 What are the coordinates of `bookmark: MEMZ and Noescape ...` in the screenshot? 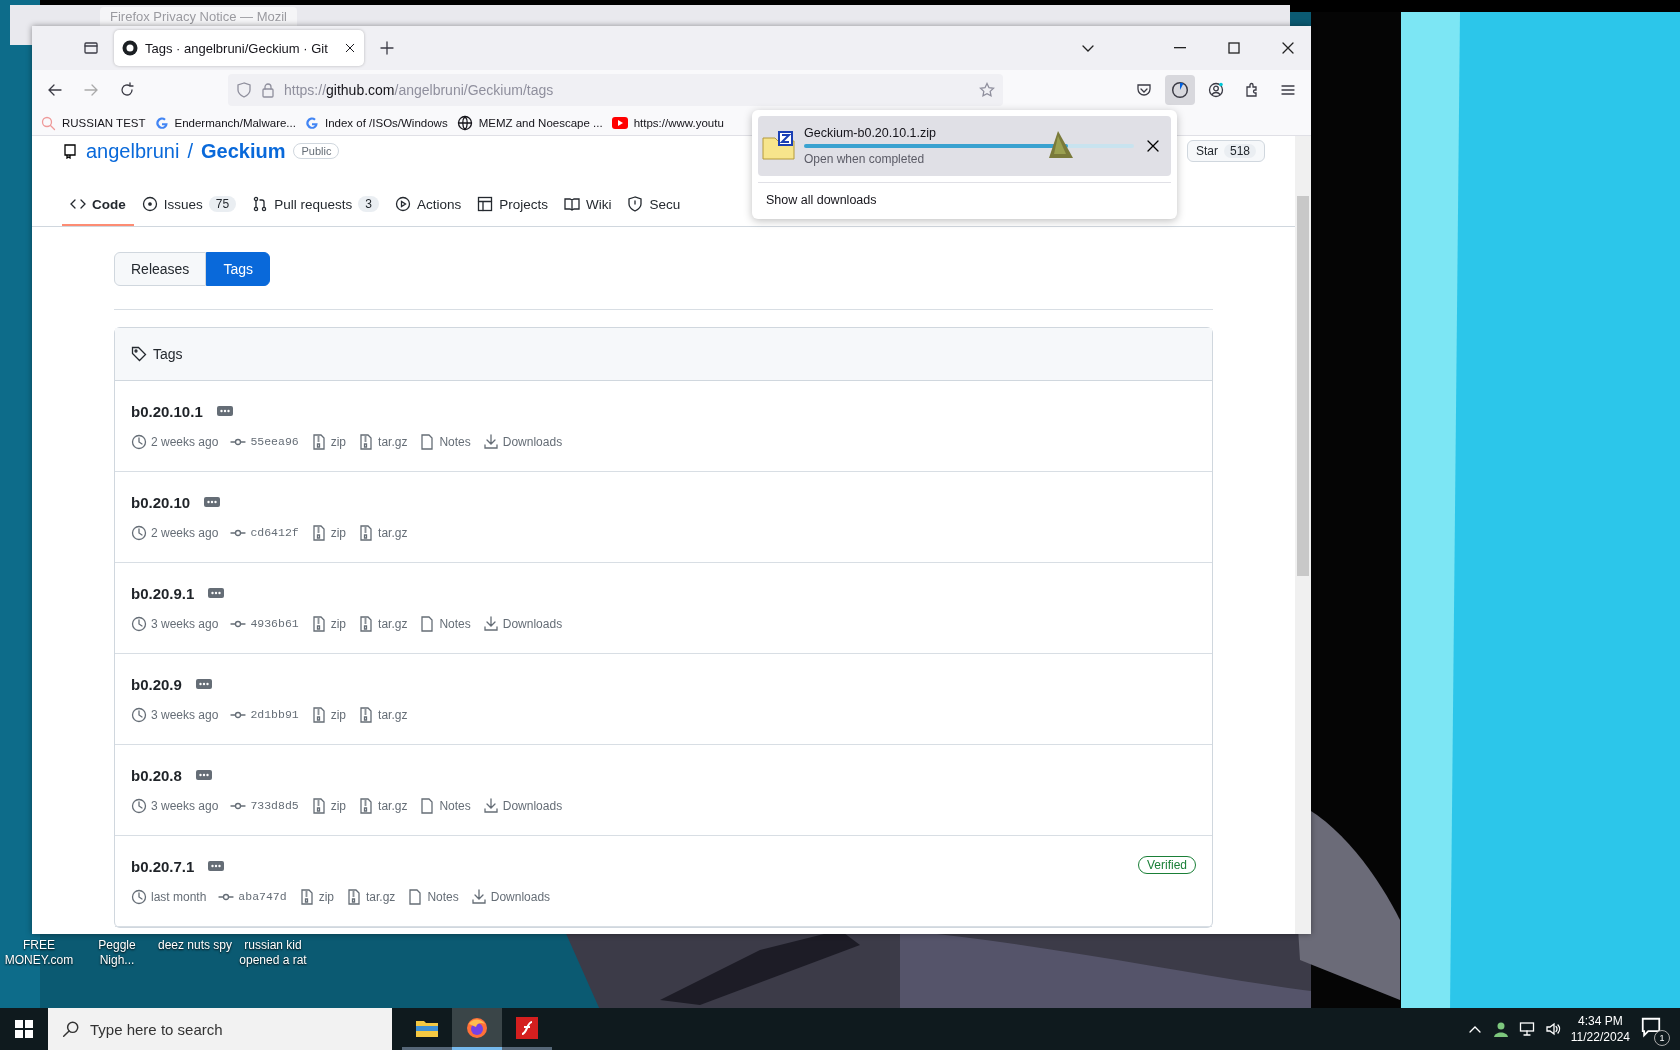 It's located at (529, 122).